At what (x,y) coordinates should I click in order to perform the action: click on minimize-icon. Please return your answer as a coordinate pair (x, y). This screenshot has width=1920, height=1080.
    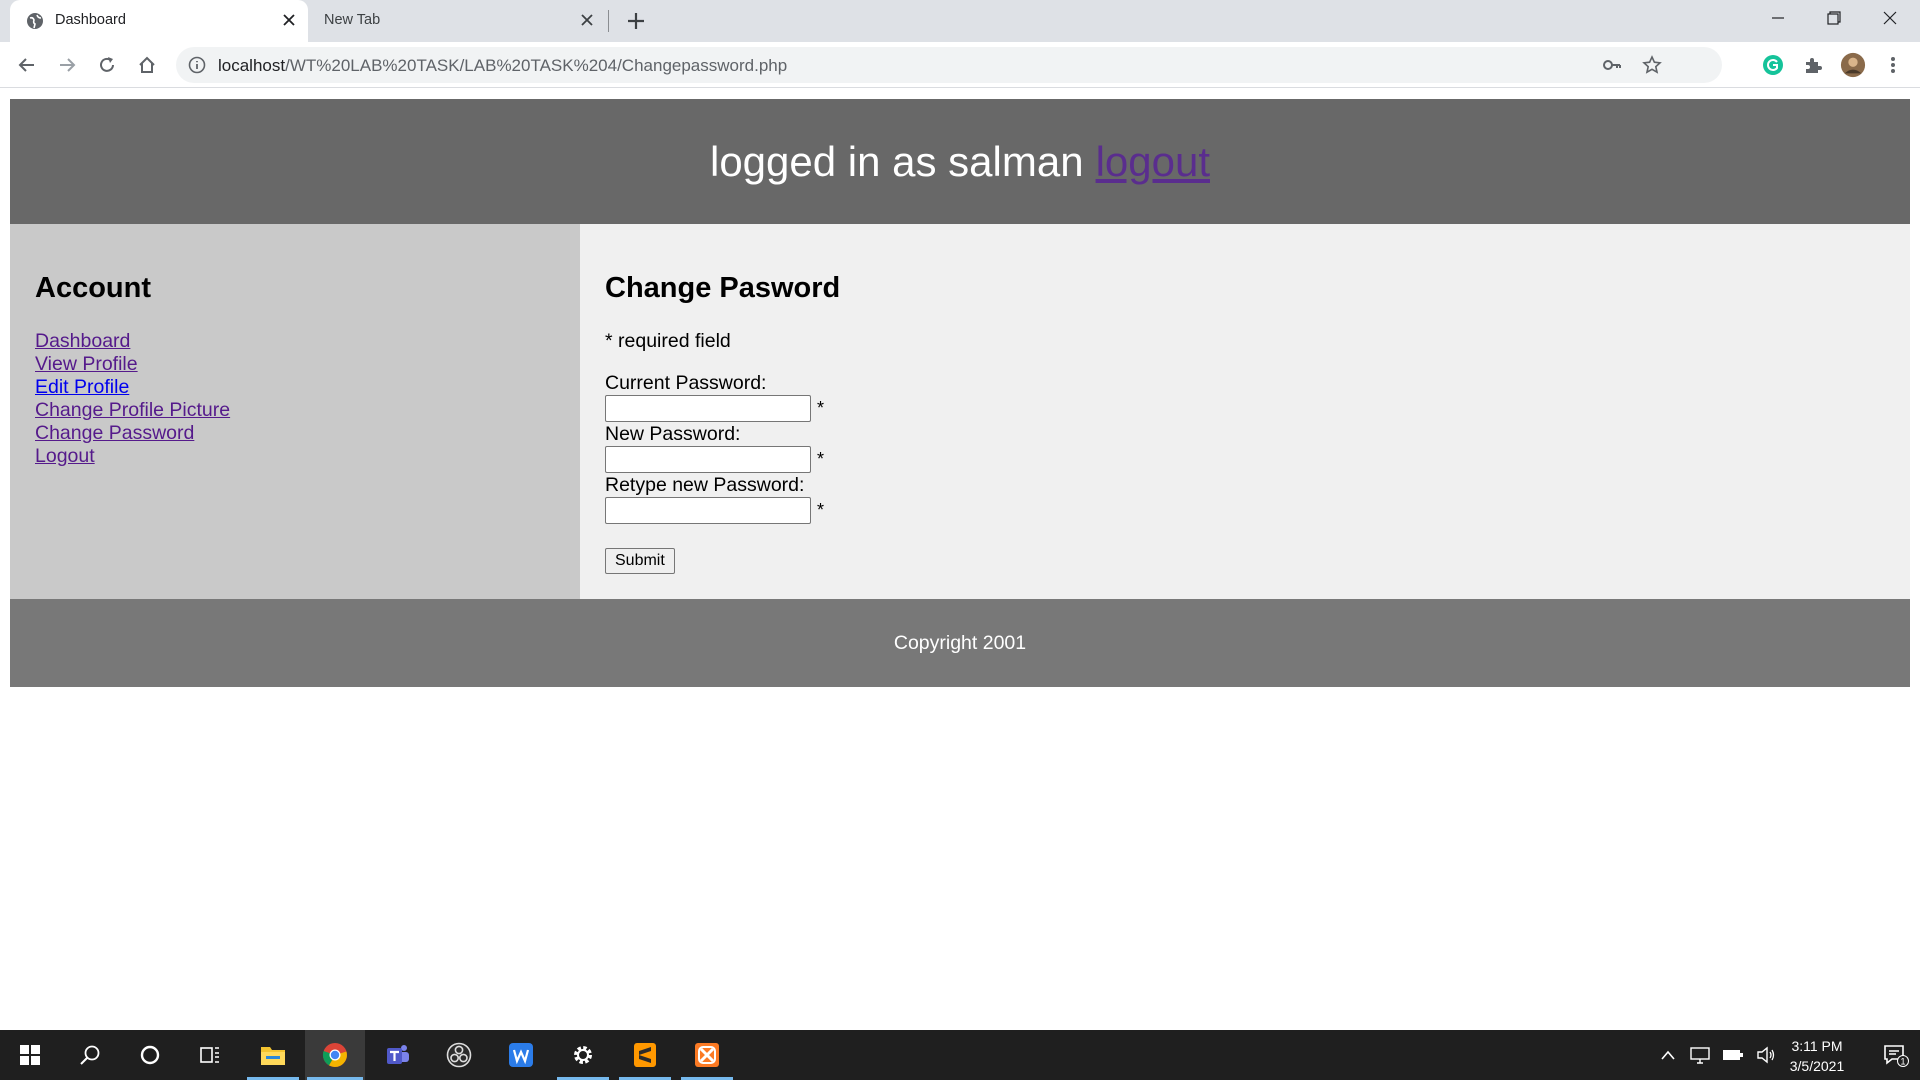
    Looking at the image, I should click on (1778, 18).